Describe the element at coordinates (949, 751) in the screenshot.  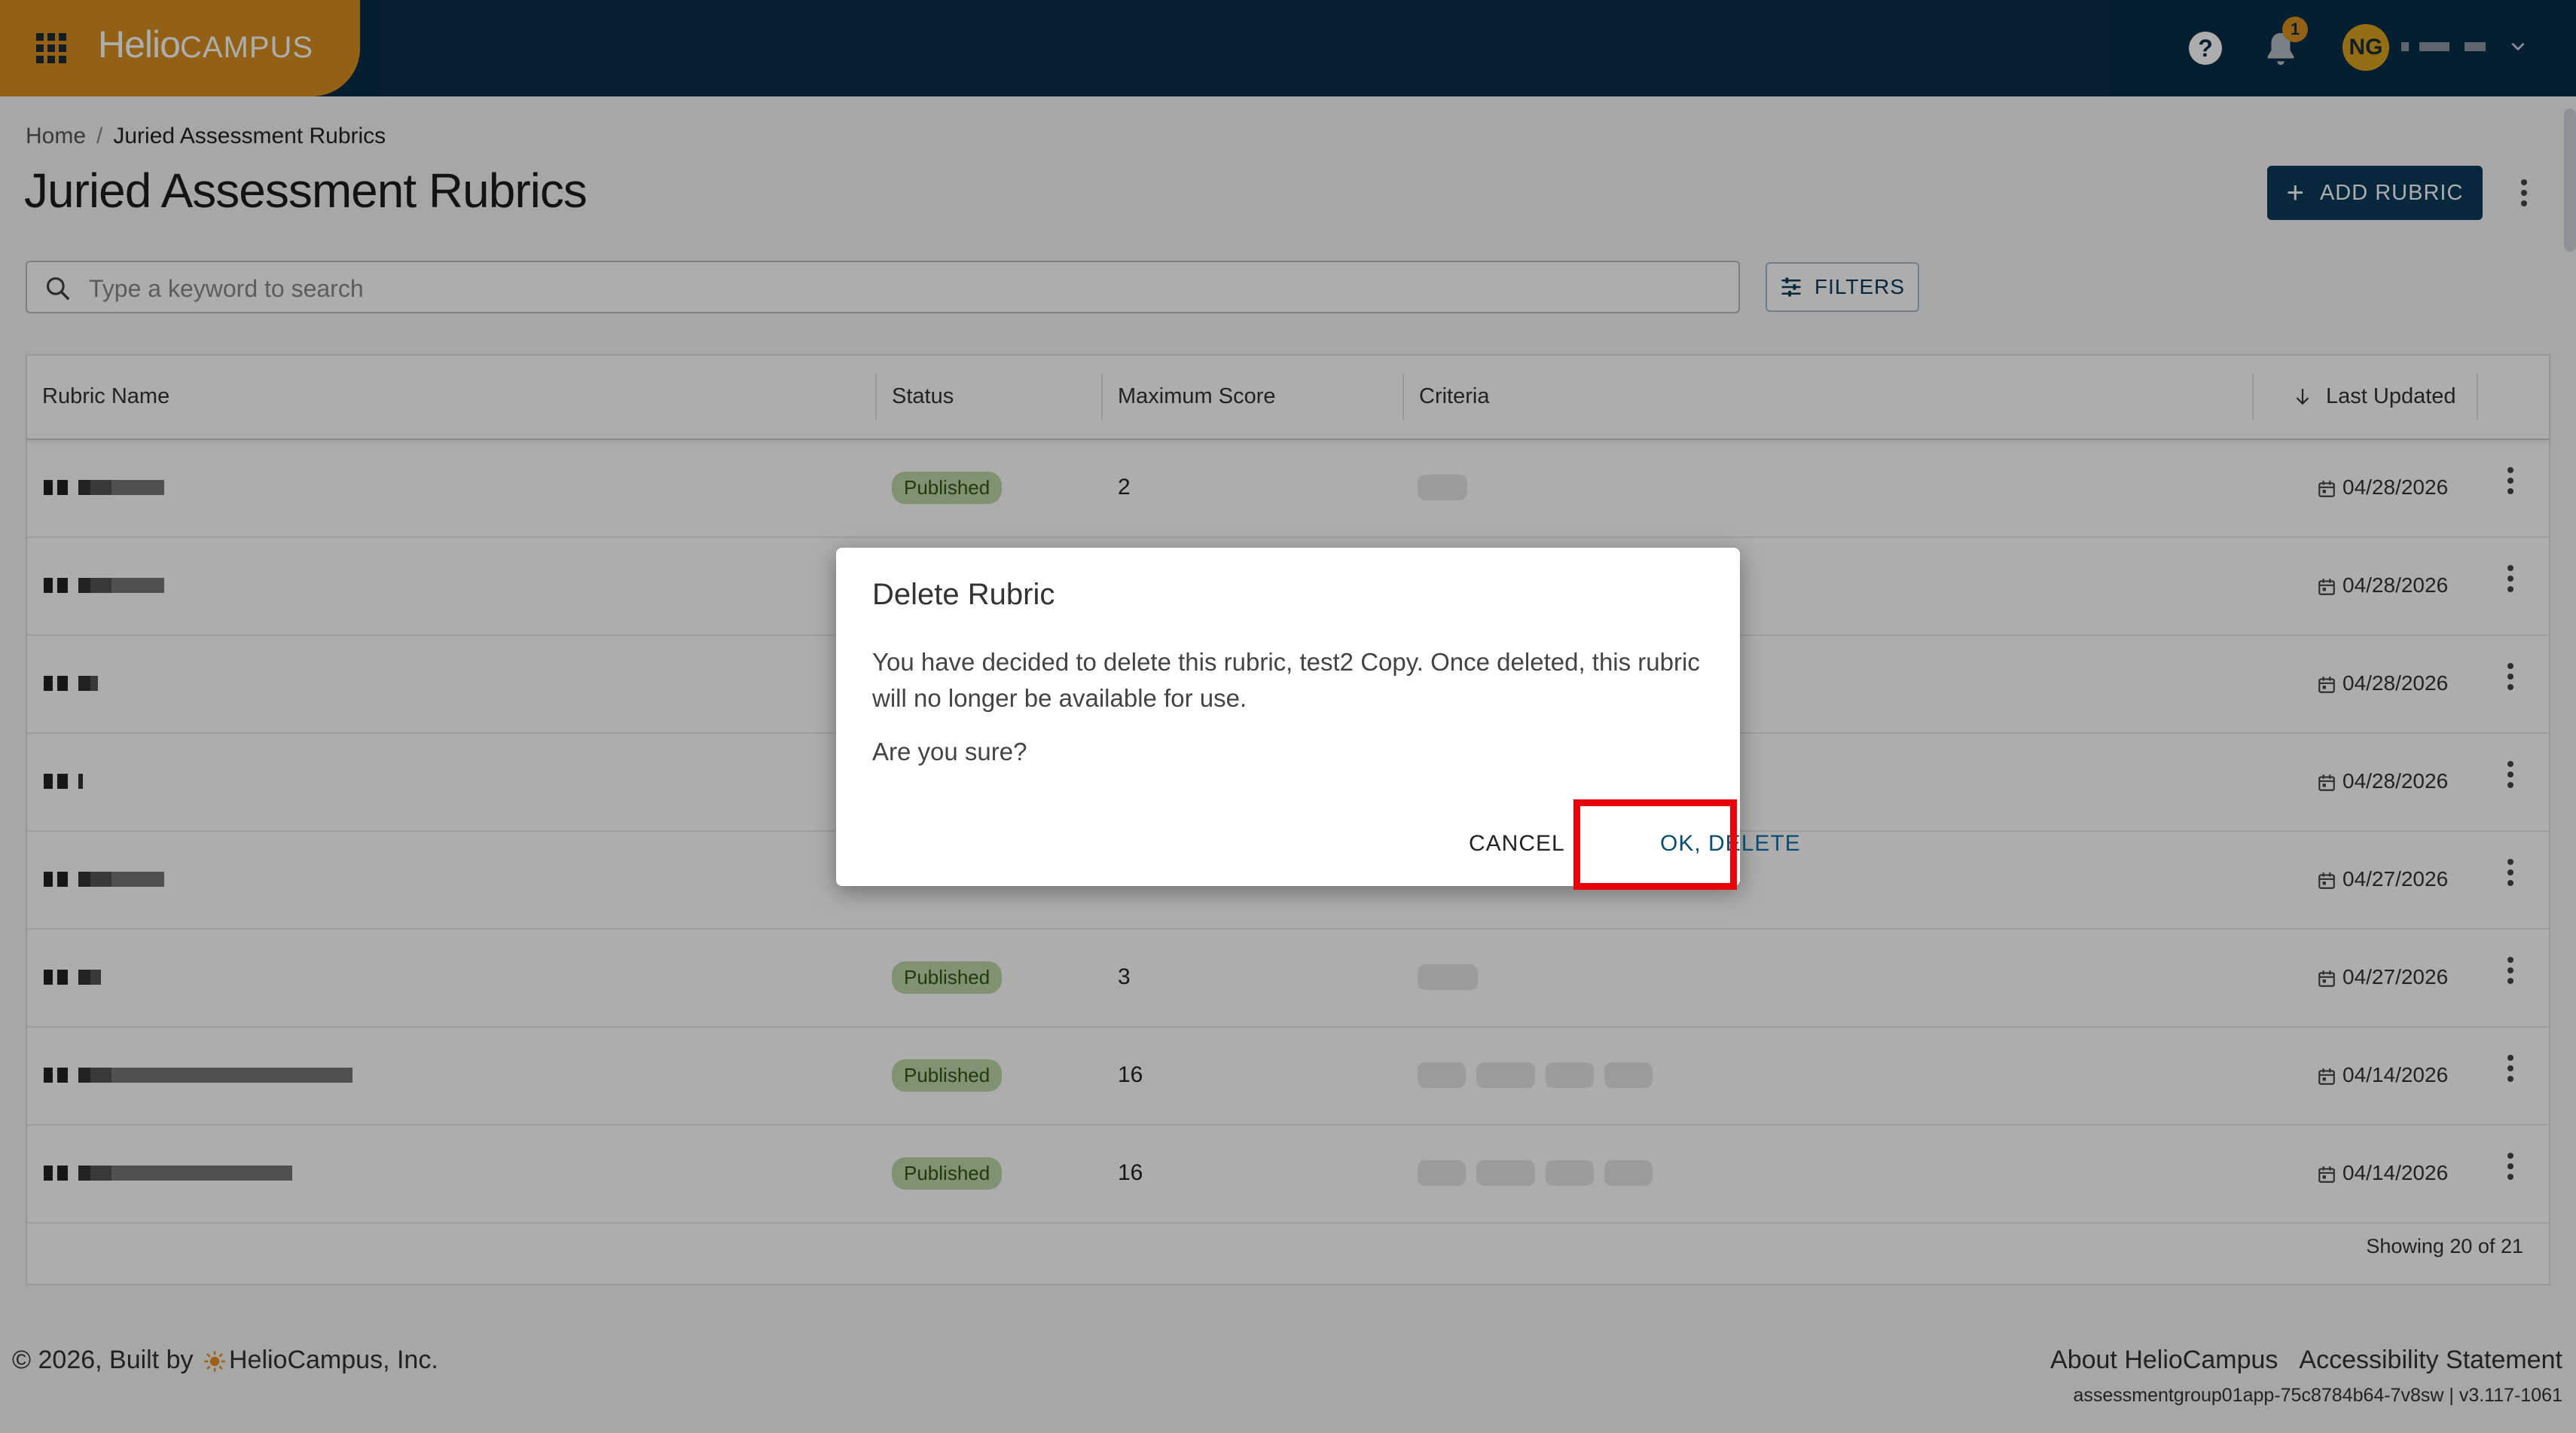
I see `dialog-question: Are you sure?` at that location.